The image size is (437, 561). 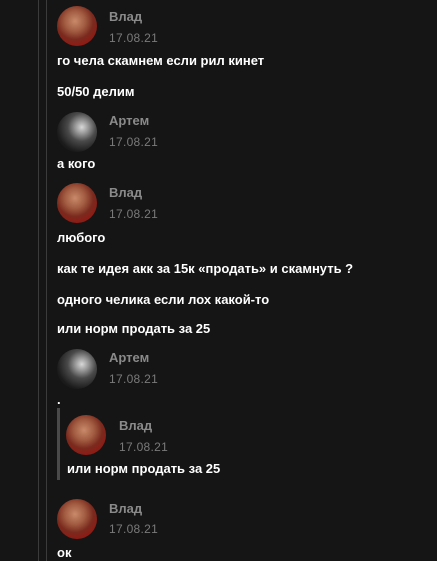 I want to click on quoted-message-text: или норм продать за 25, so click(x=144, y=468).